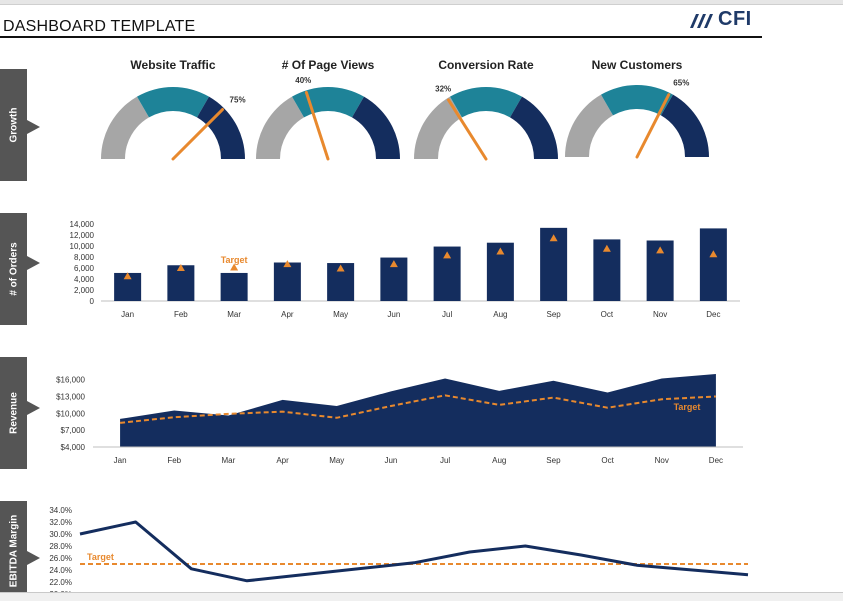 The height and width of the screenshot is (601, 843). What do you see at coordinates (500, 314) in the screenshot?
I see `orders-x-tick-label: Aug` at bounding box center [500, 314].